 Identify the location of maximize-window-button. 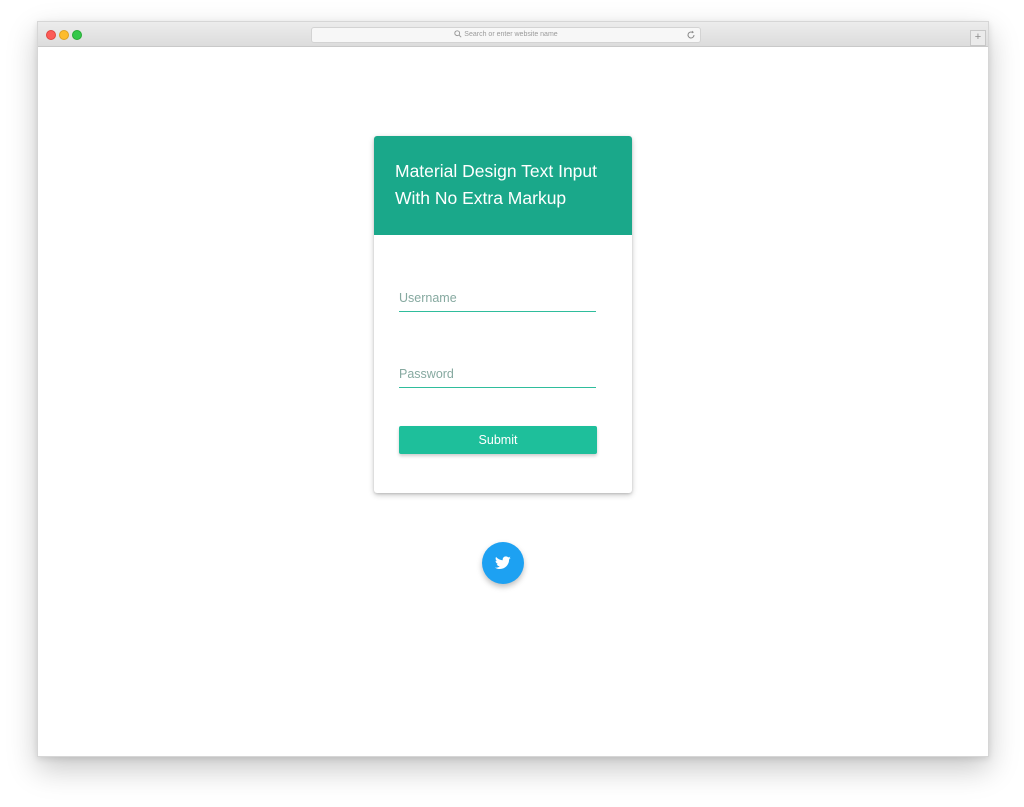
(77, 35).